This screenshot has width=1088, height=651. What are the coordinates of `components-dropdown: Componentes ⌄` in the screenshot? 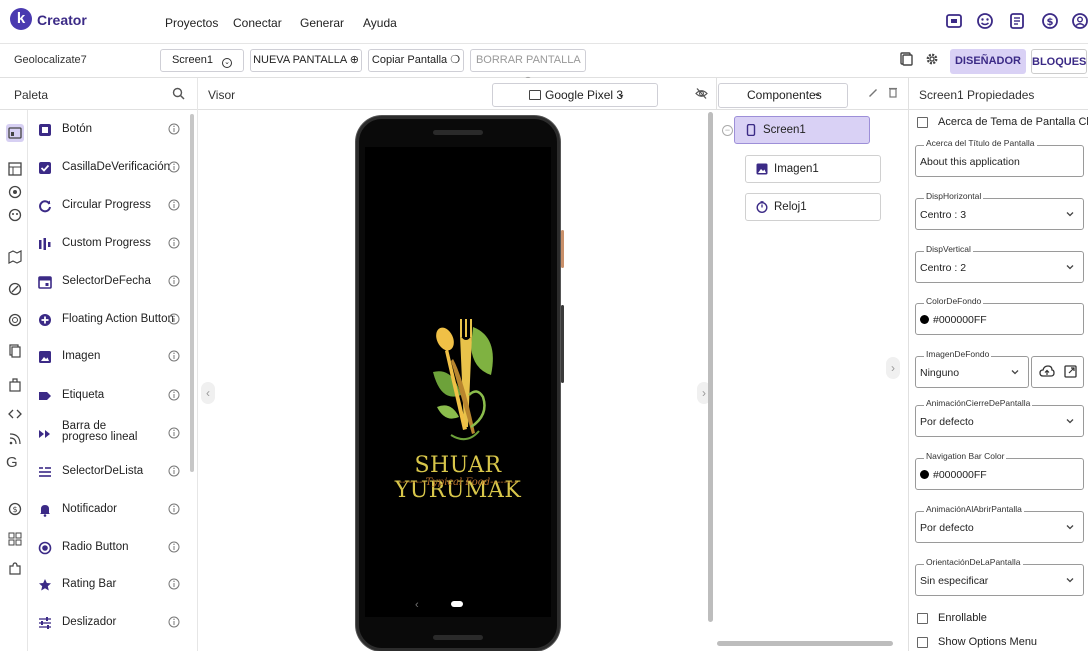 It's located at (783, 95).